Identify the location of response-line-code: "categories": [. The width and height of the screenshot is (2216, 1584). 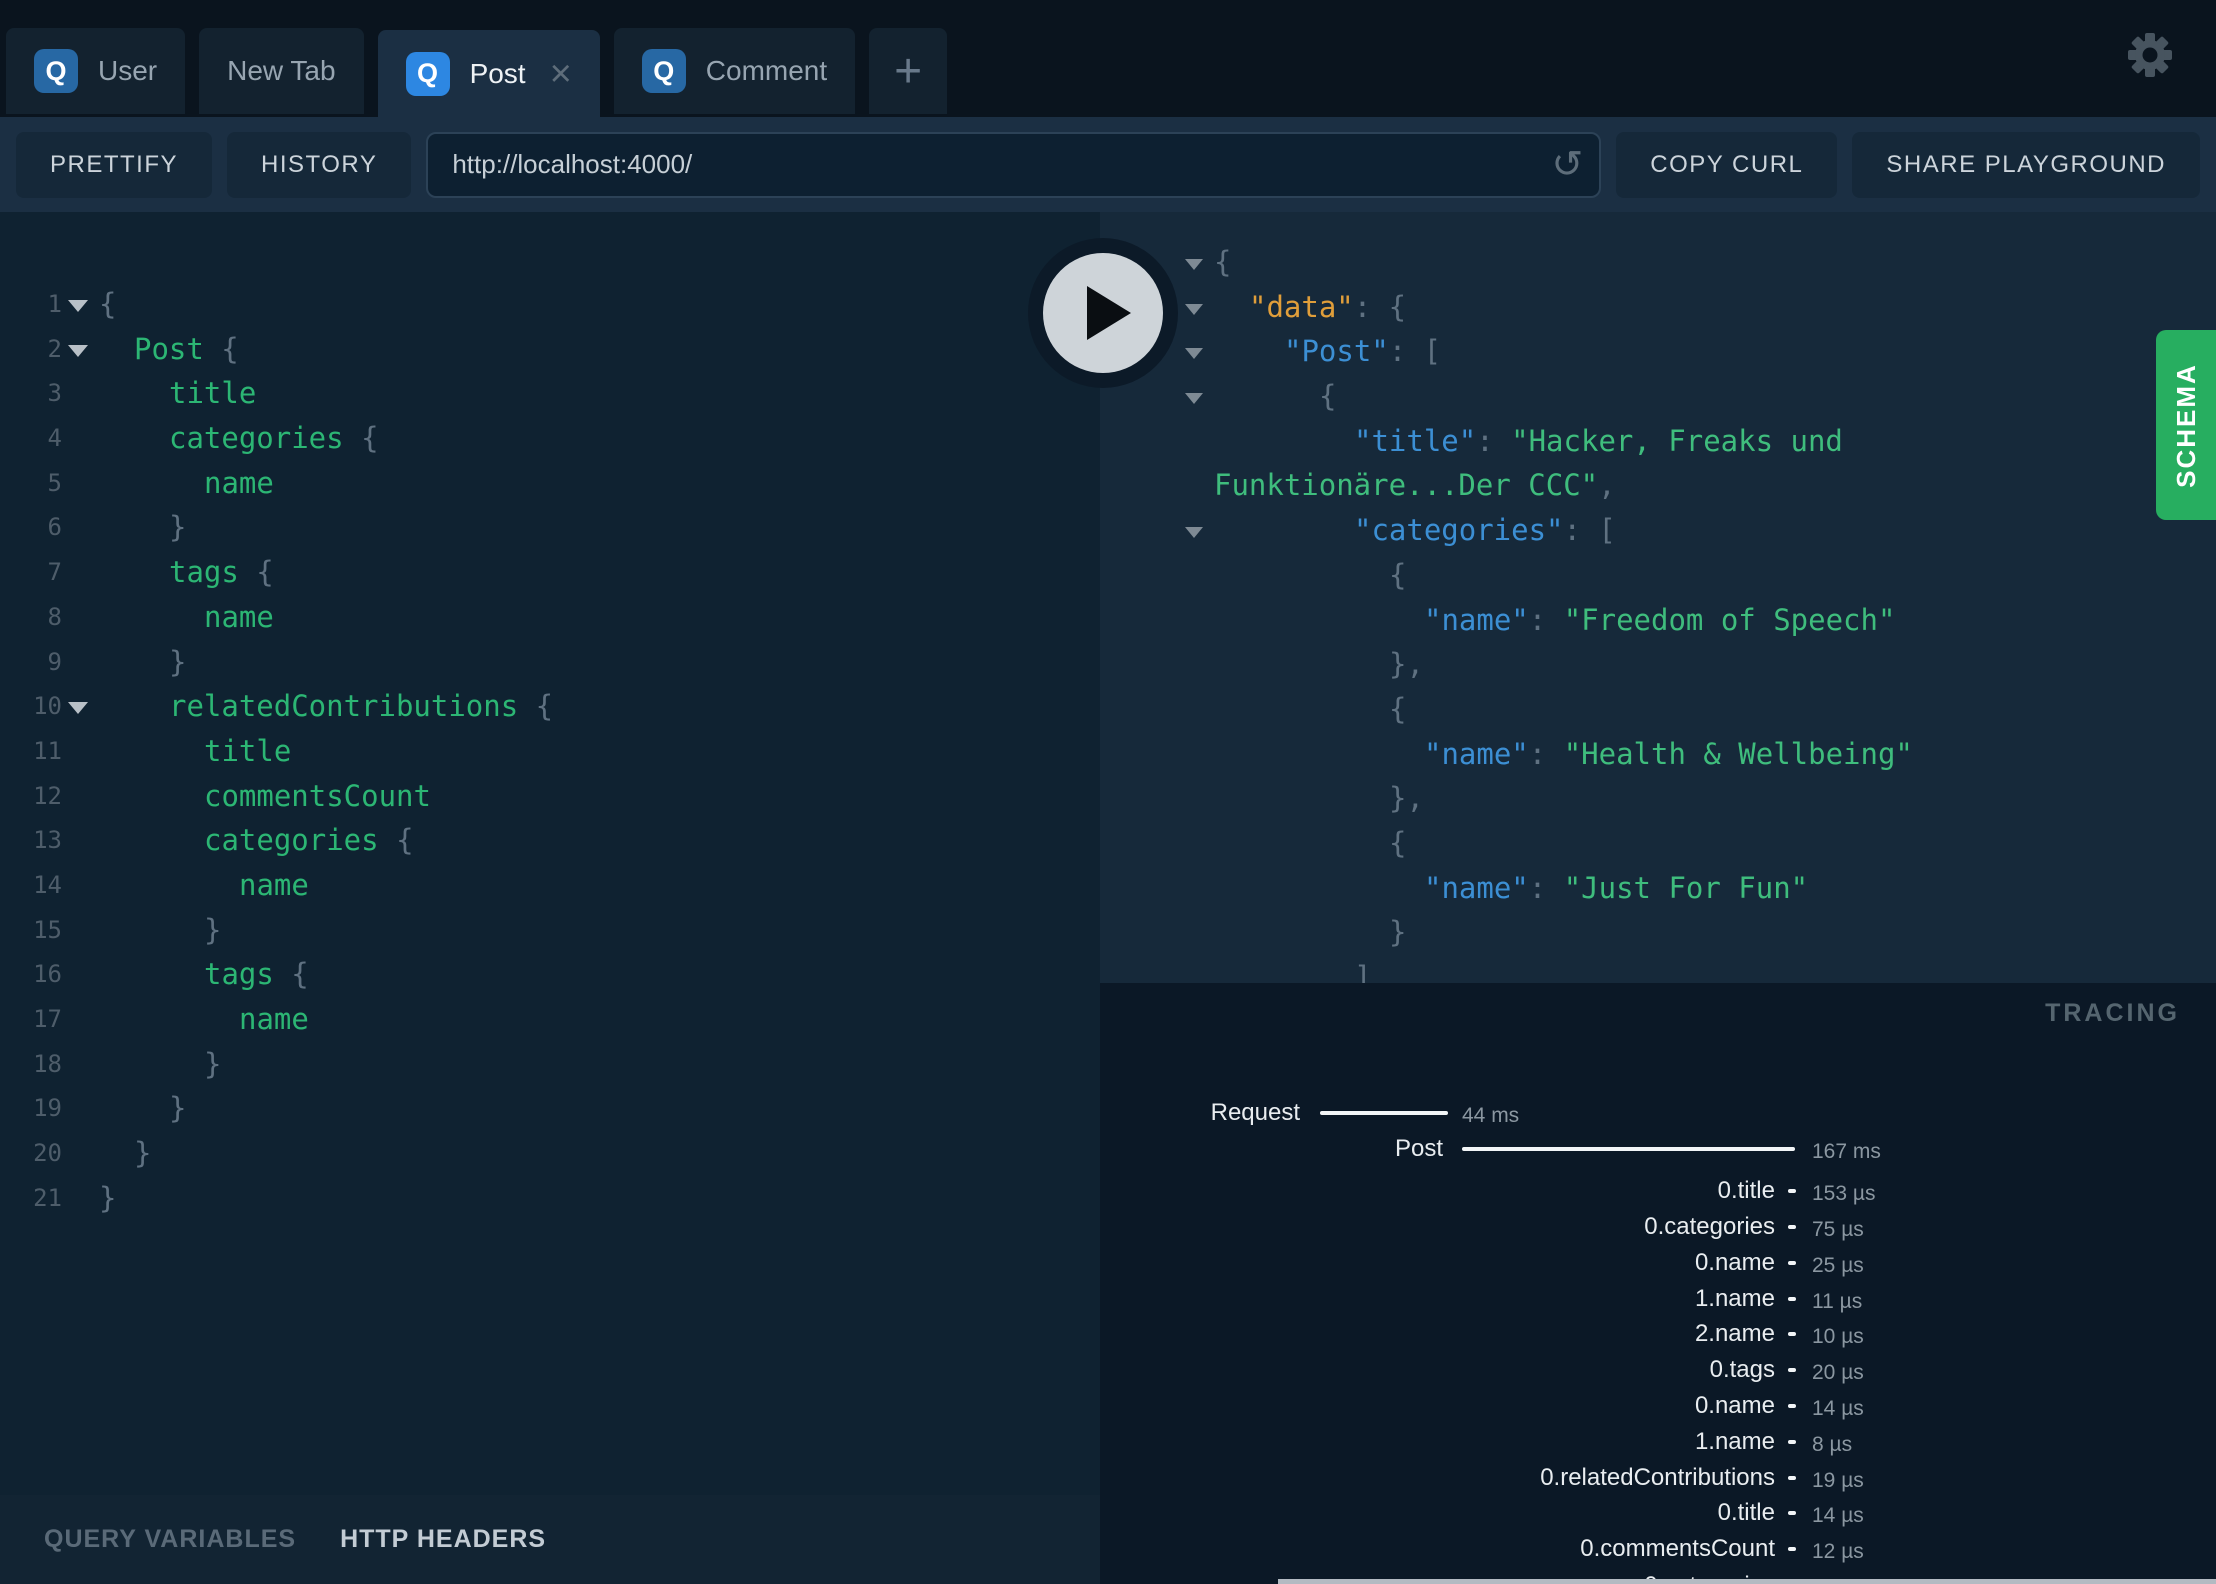
(1485, 530).